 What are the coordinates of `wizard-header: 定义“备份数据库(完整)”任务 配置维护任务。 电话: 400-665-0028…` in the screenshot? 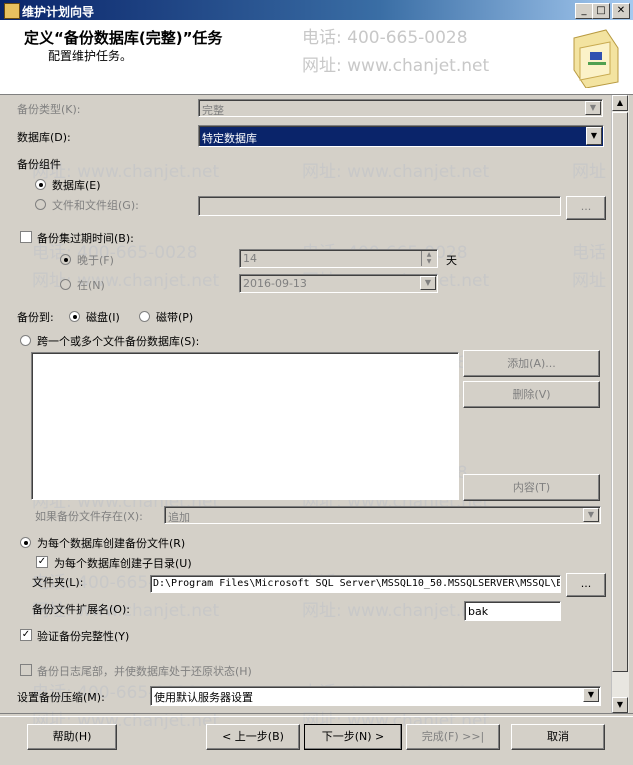 It's located at (316, 57).